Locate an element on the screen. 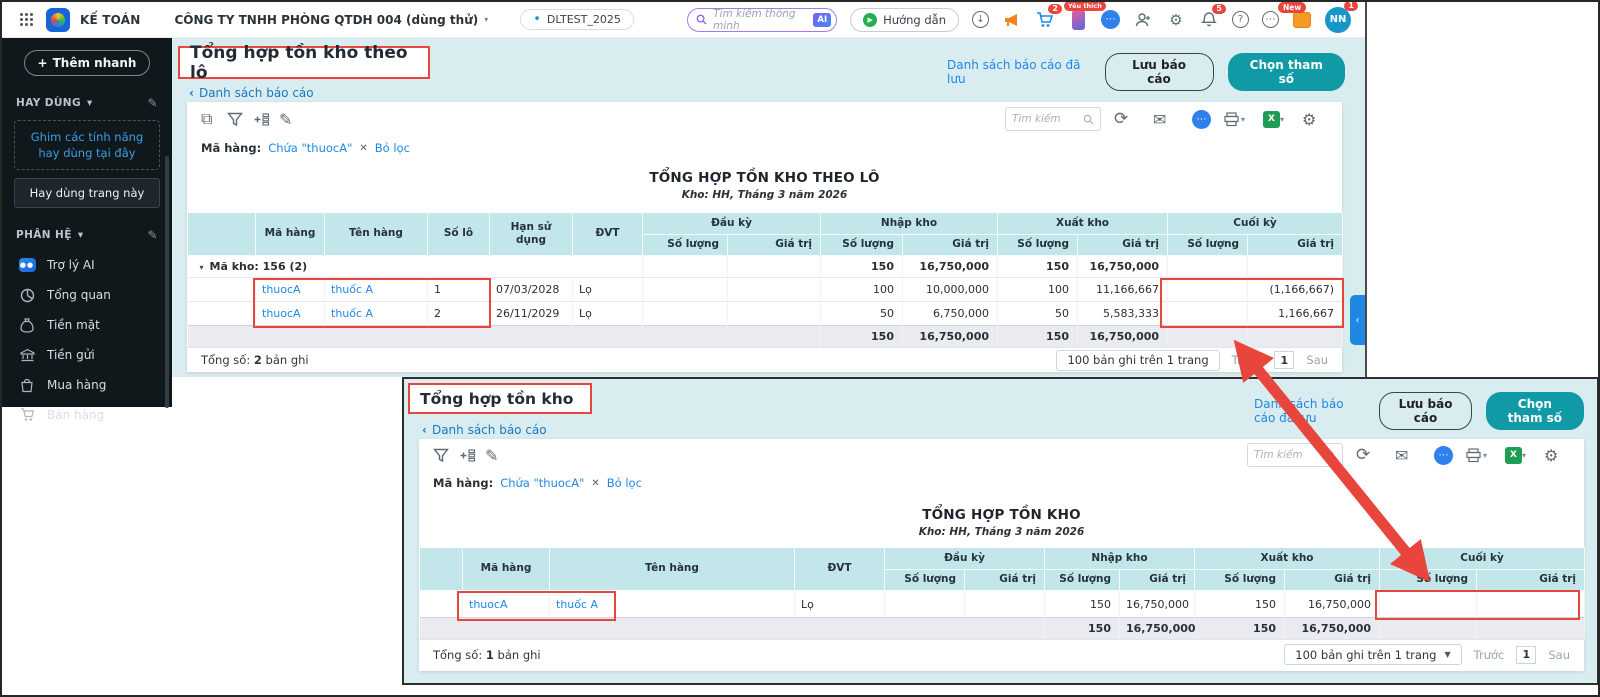 Image resolution: width=1600 pixels, height=697 pixels. gear-icon: ⚙ is located at coordinates (1176, 20).